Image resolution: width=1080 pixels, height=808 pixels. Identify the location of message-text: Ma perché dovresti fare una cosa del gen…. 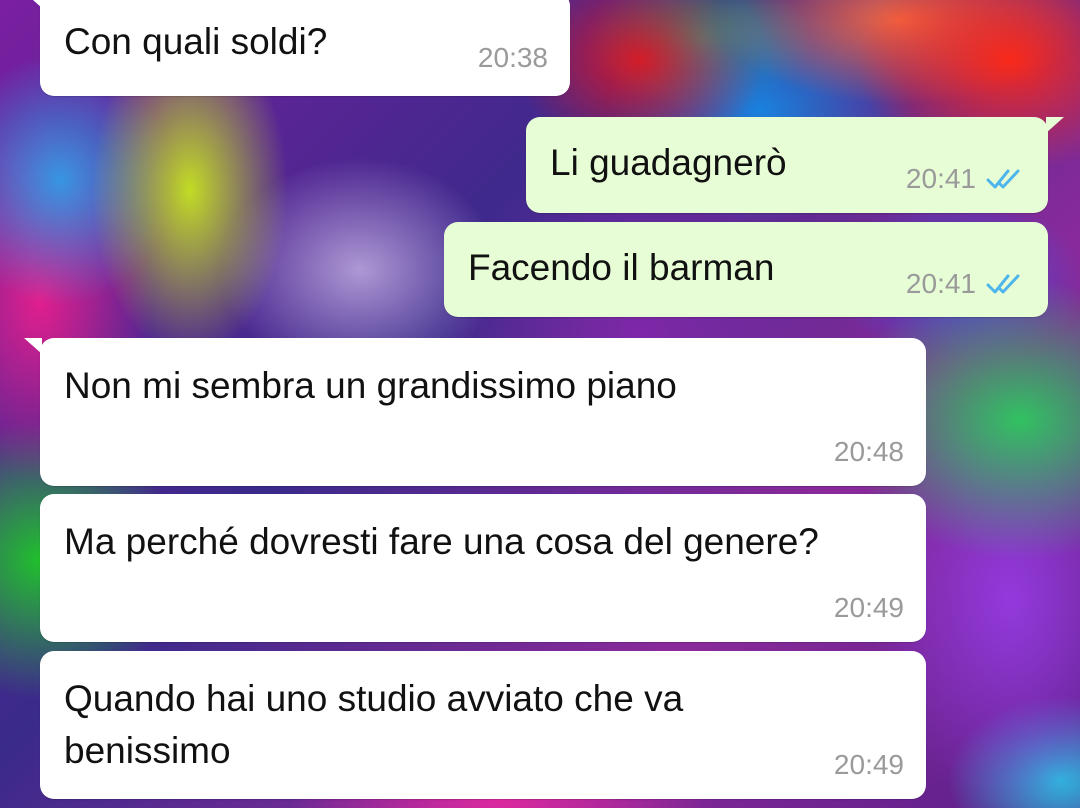
(441, 541).